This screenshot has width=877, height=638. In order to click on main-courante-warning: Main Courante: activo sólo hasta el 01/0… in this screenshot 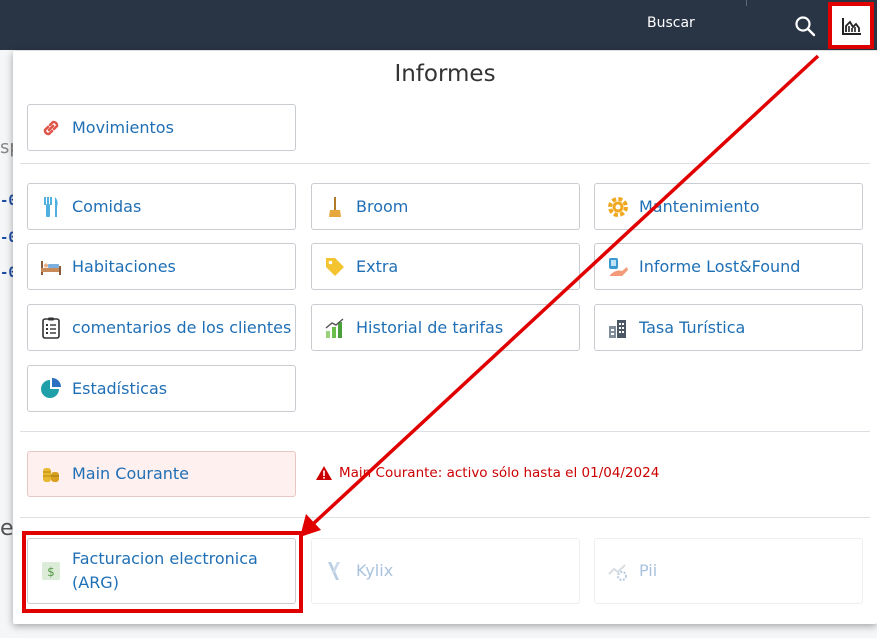, I will do `click(487, 473)`.